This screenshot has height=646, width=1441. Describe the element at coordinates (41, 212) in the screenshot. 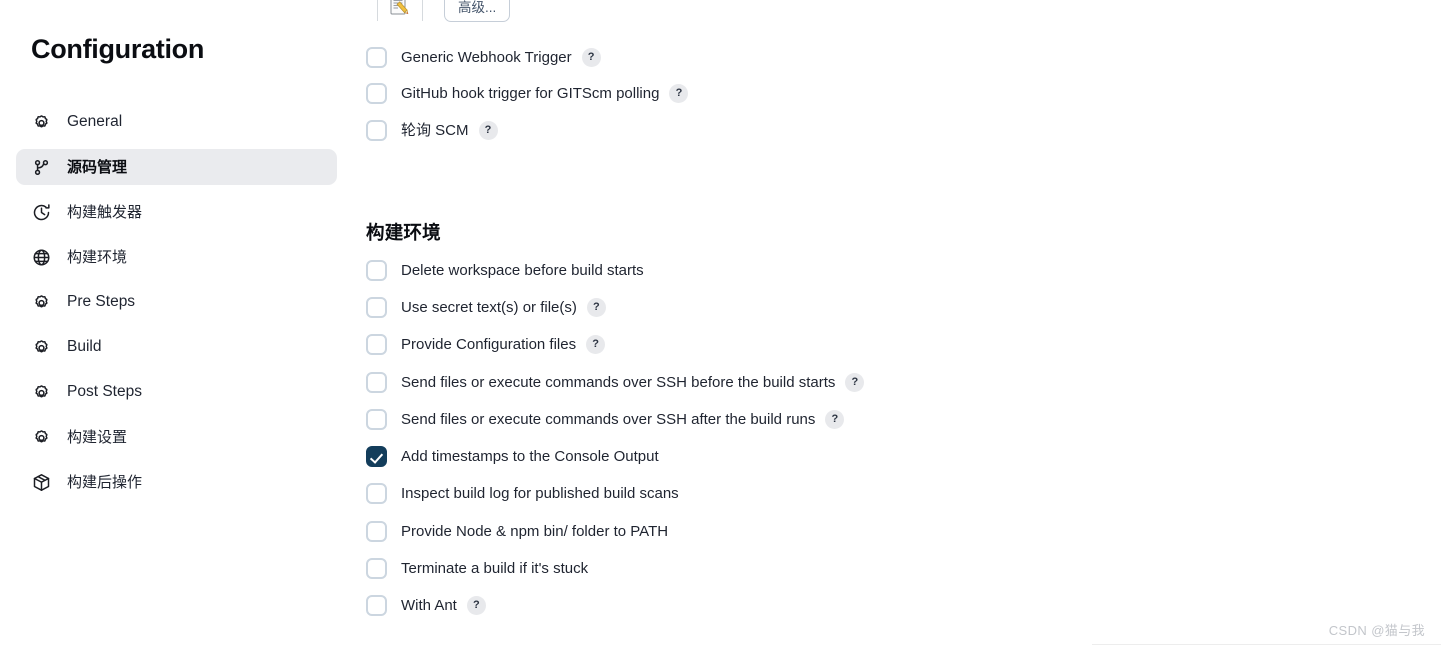

I see `clock-icon` at that location.